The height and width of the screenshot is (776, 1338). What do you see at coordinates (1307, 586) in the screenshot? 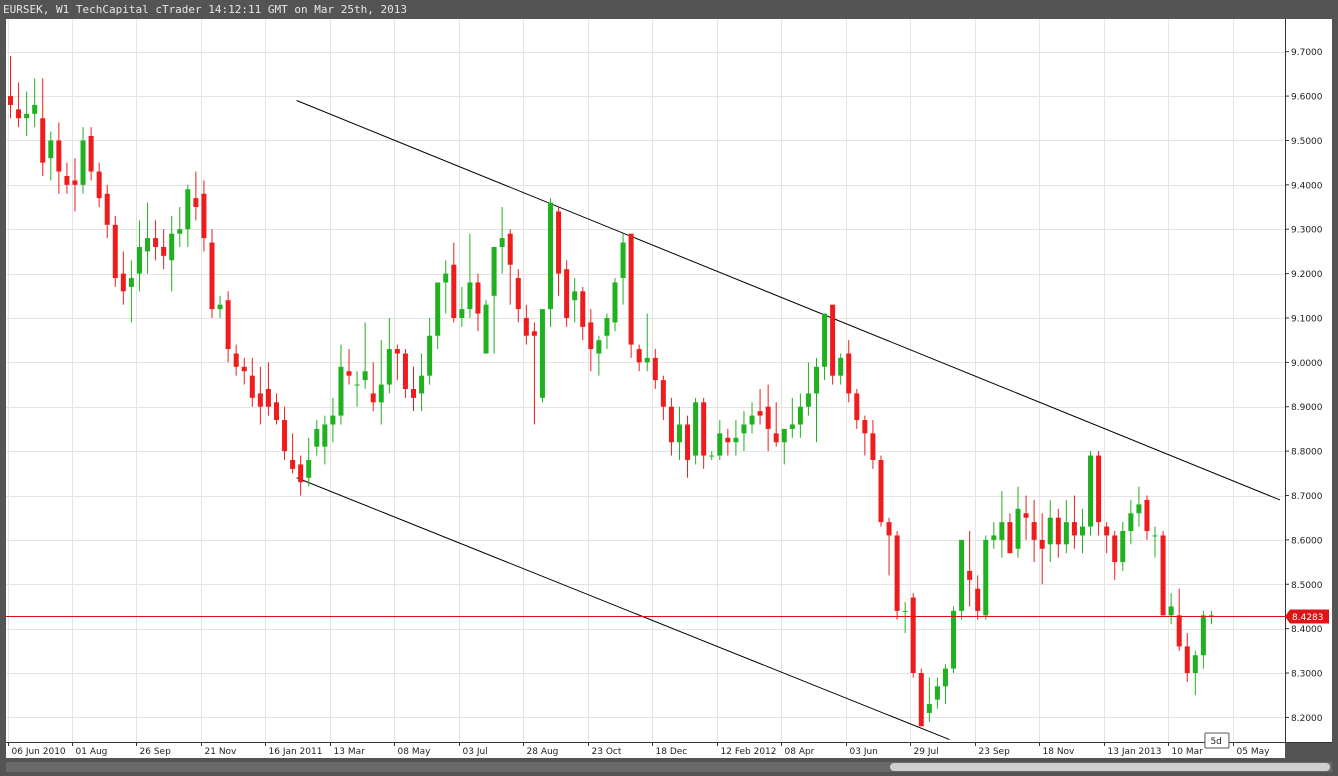
I see `price-tick-label: 8.5000` at bounding box center [1307, 586].